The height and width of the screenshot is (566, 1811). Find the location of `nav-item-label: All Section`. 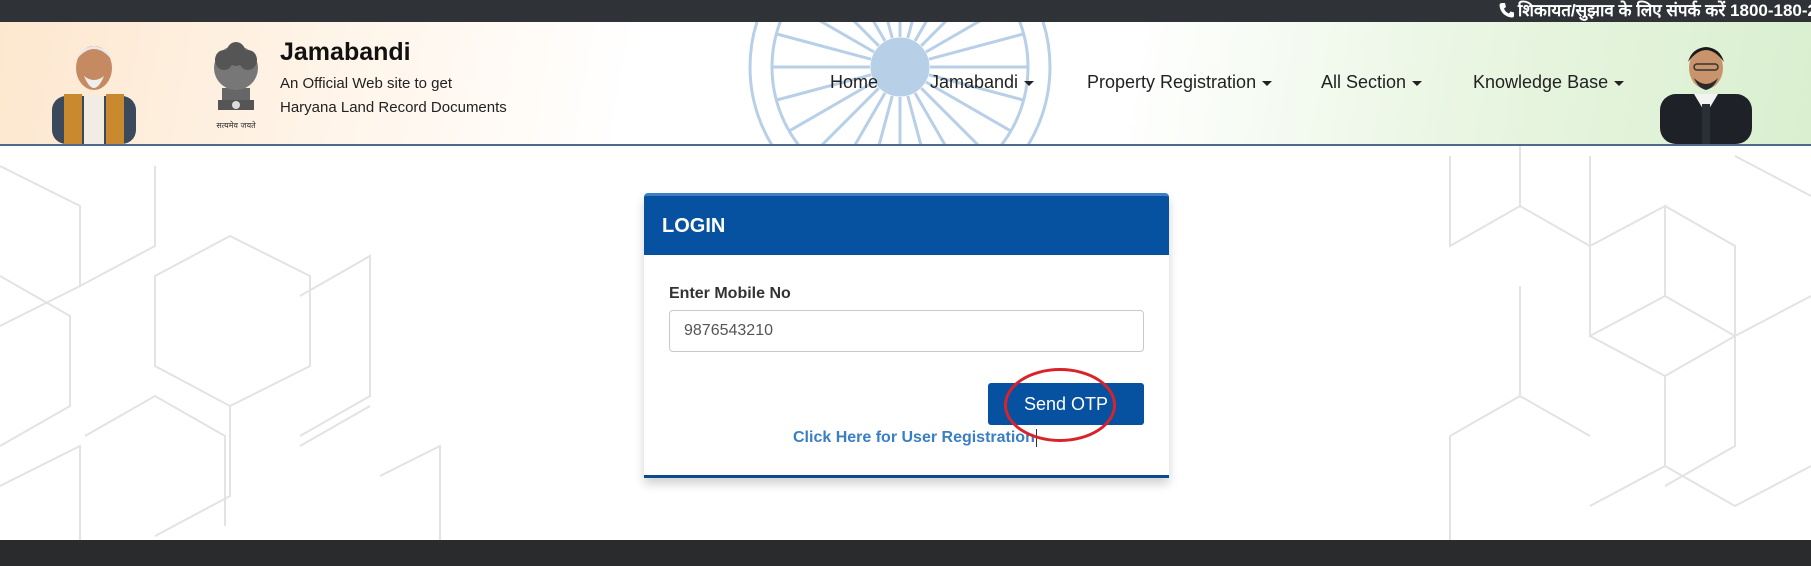

nav-item-label: All Section is located at coordinates (1364, 82).